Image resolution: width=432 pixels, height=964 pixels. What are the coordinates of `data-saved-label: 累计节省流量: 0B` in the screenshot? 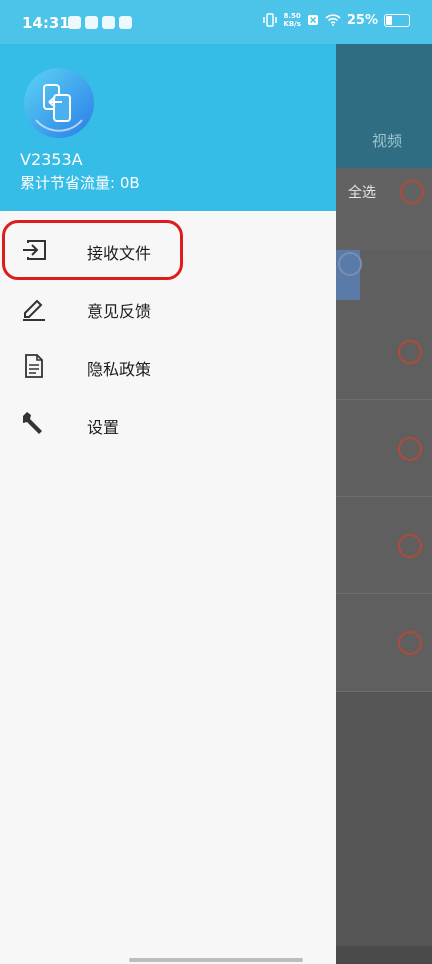 It's located at (80, 183).